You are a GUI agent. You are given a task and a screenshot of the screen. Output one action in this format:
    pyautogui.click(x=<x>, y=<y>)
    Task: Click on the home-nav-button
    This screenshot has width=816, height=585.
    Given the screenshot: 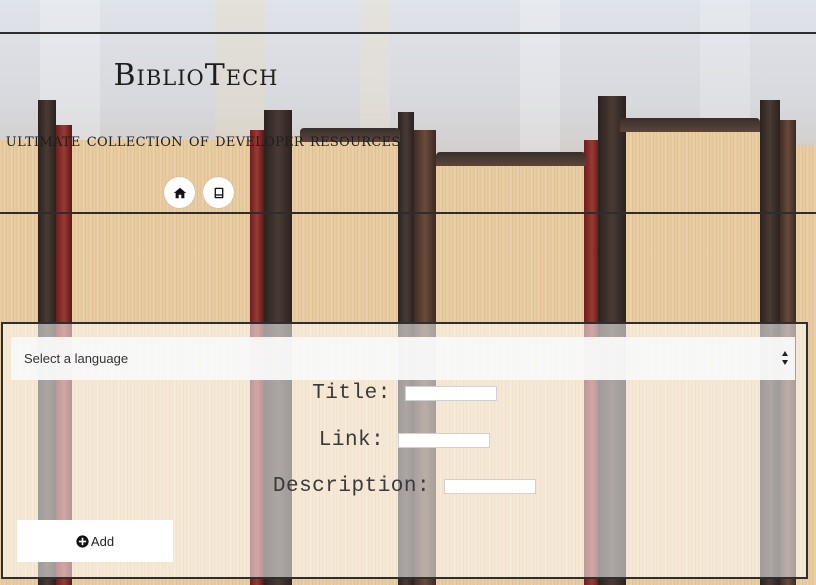 What is the action you would take?
    pyautogui.click(x=179, y=192)
    